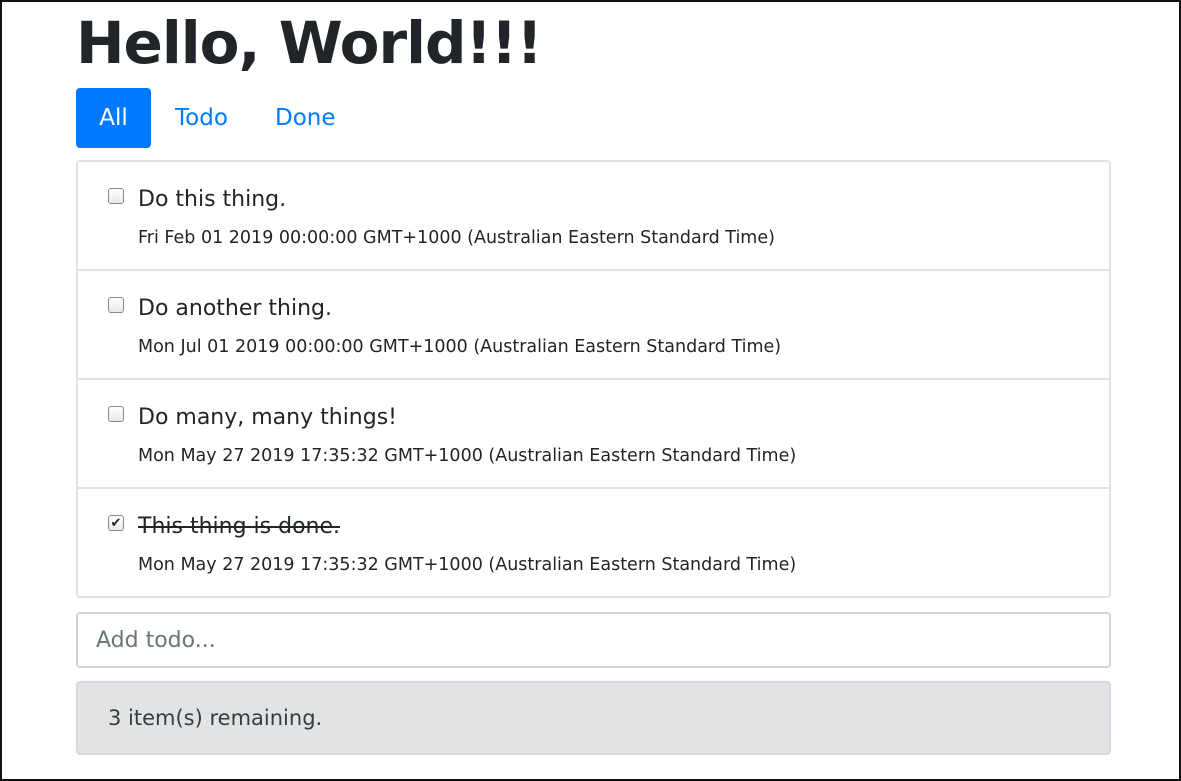 The height and width of the screenshot is (781, 1181). I want to click on tab-all: All, so click(113, 118).